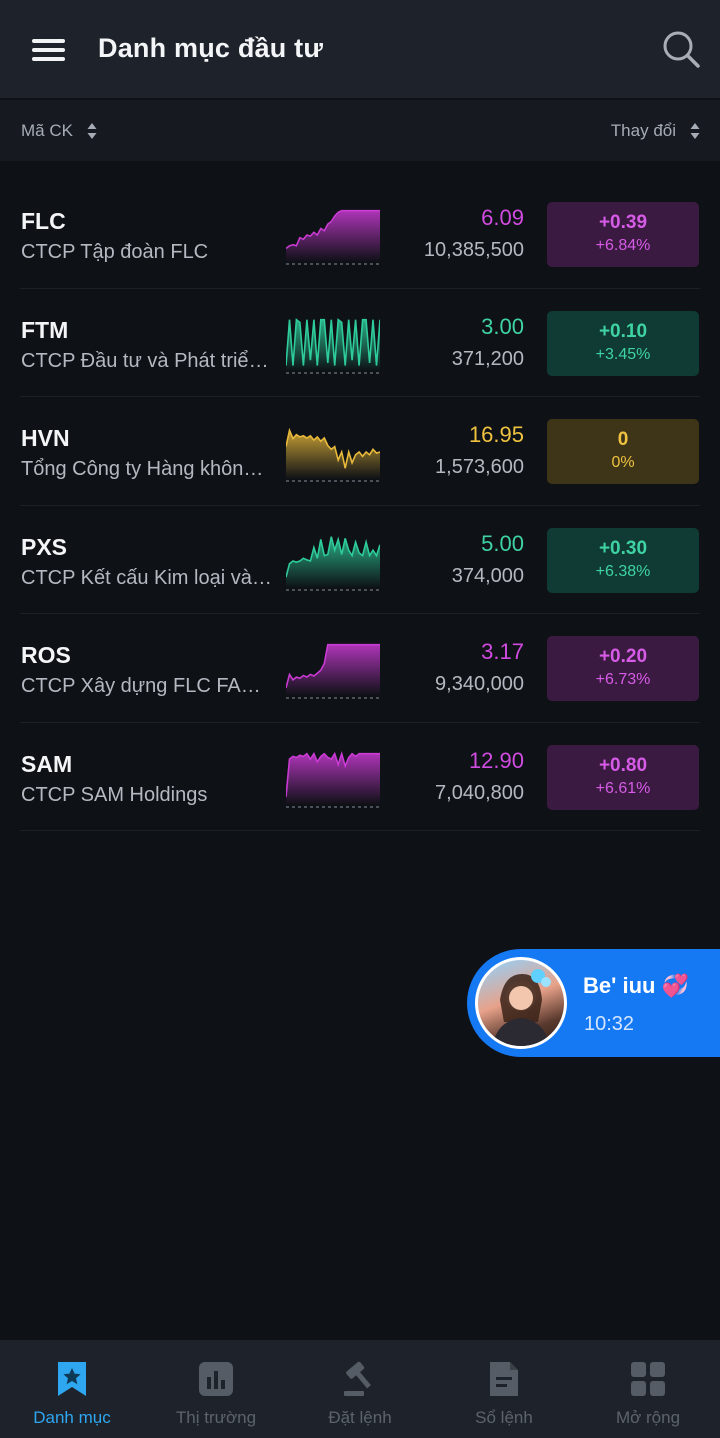 The image size is (720, 1438). What do you see at coordinates (623, 679) in the screenshot?
I see `change-percent: +6.73%` at bounding box center [623, 679].